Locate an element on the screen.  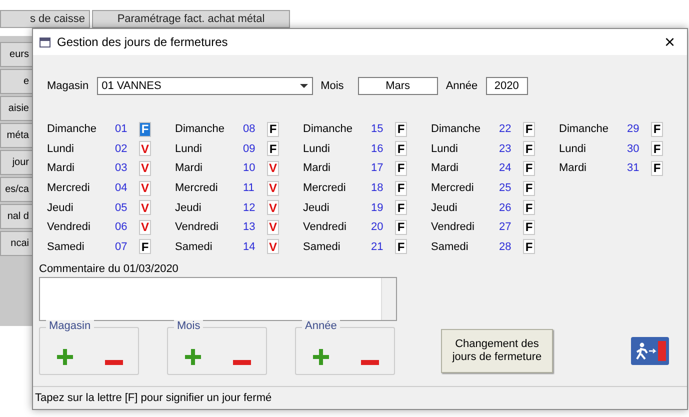
day-number: 30 is located at coordinates (633, 148).